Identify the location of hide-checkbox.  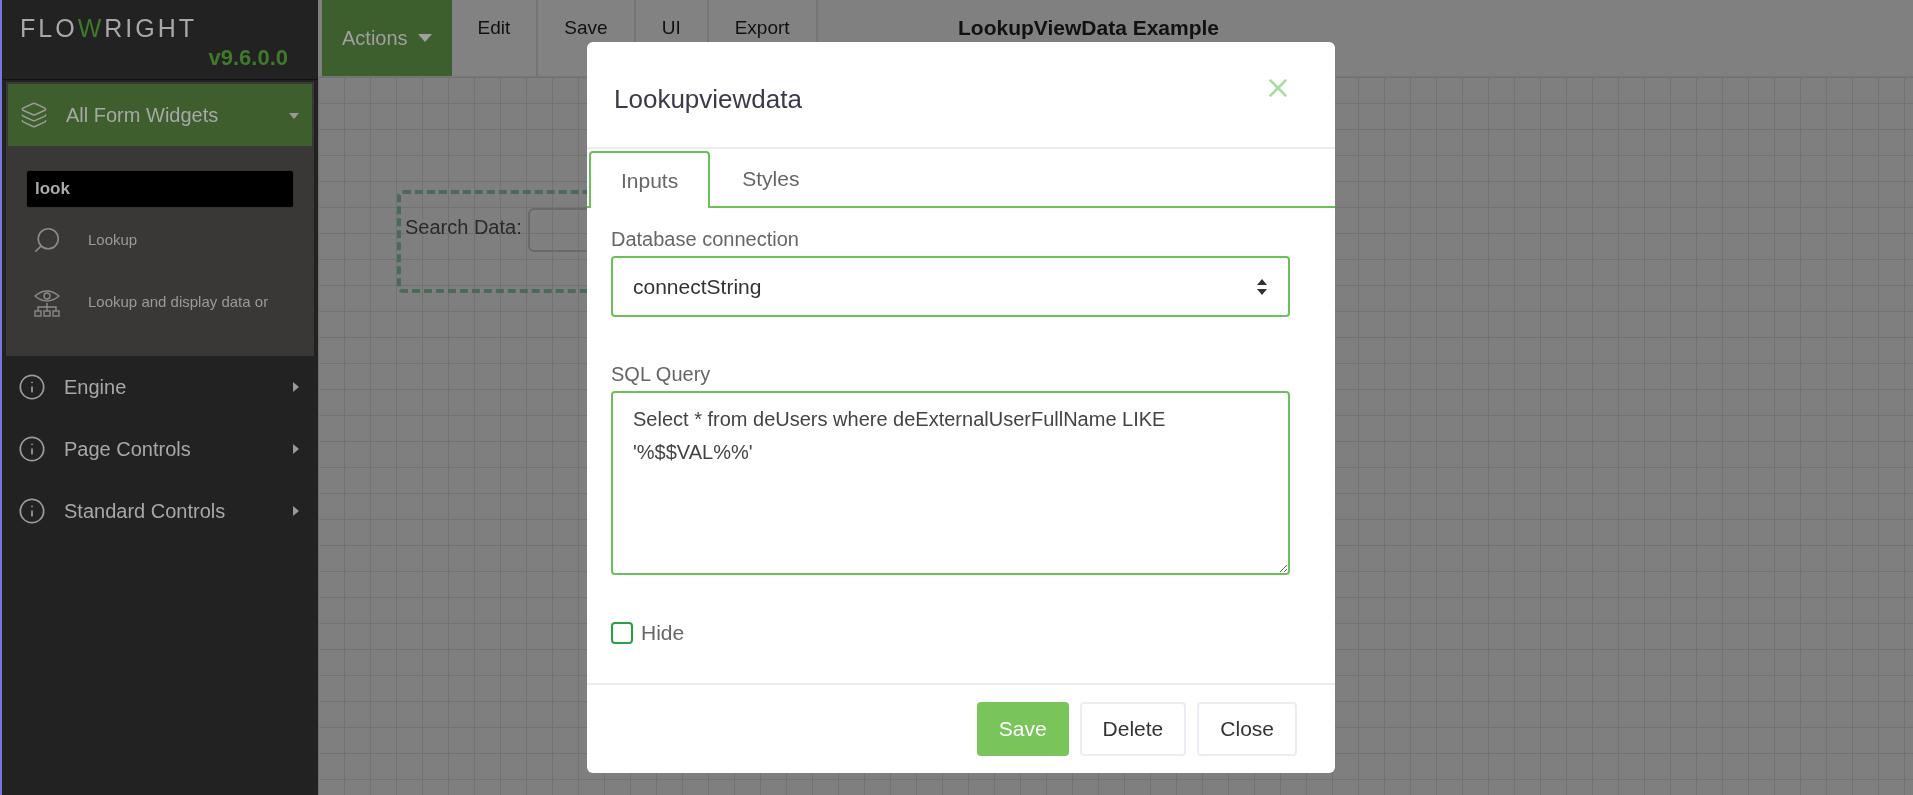
(622, 632).